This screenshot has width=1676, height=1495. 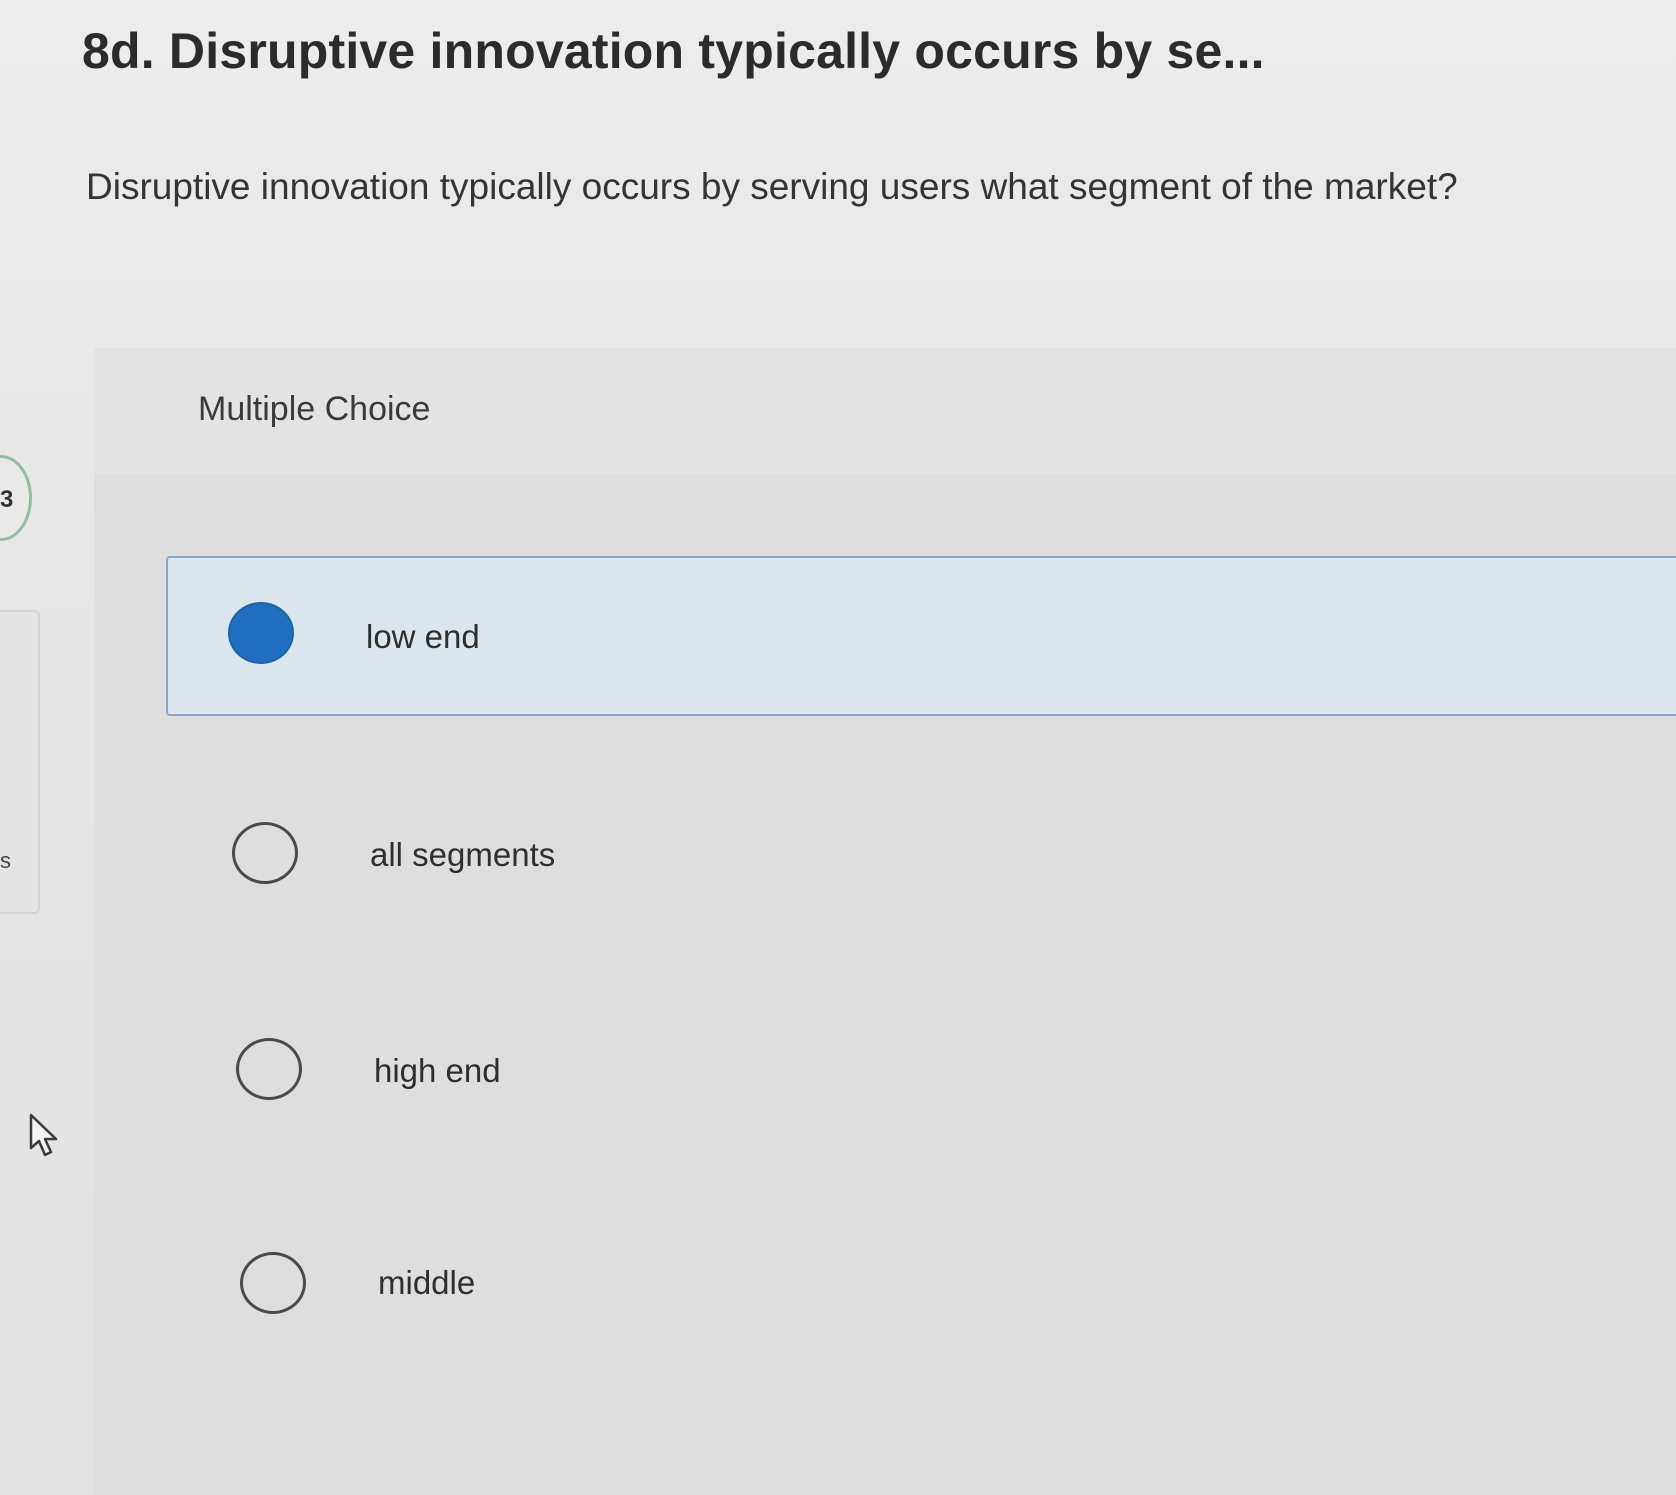 What do you see at coordinates (7, 499) in the screenshot?
I see `side-progress-number: 3` at bounding box center [7, 499].